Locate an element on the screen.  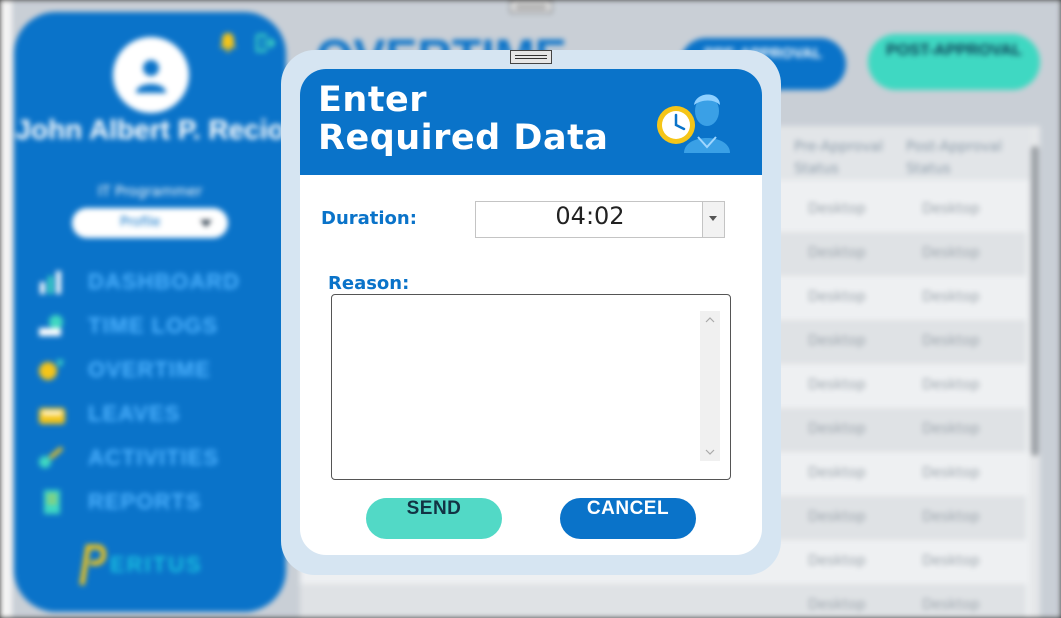
nav-item-activities: ACTIVITIES is located at coordinates (156, 458).